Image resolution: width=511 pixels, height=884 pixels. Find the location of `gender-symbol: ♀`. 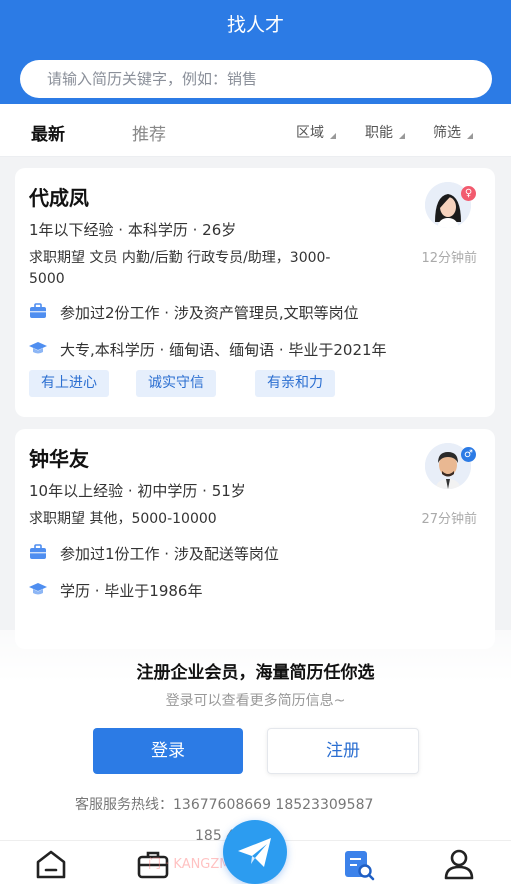

gender-symbol: ♀ is located at coordinates (468, 193).